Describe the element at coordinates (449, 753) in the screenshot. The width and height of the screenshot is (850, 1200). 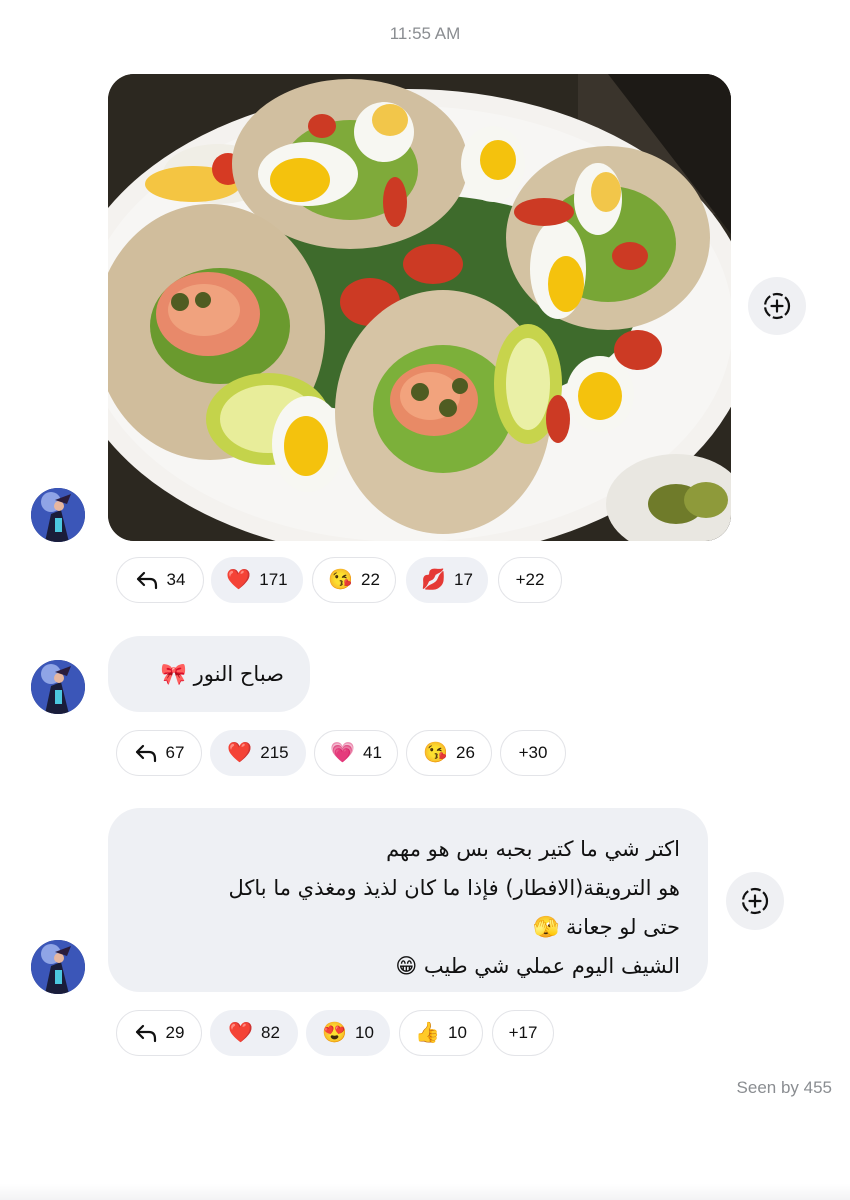
I see `reaction-kissing-face: 😘 26` at that location.